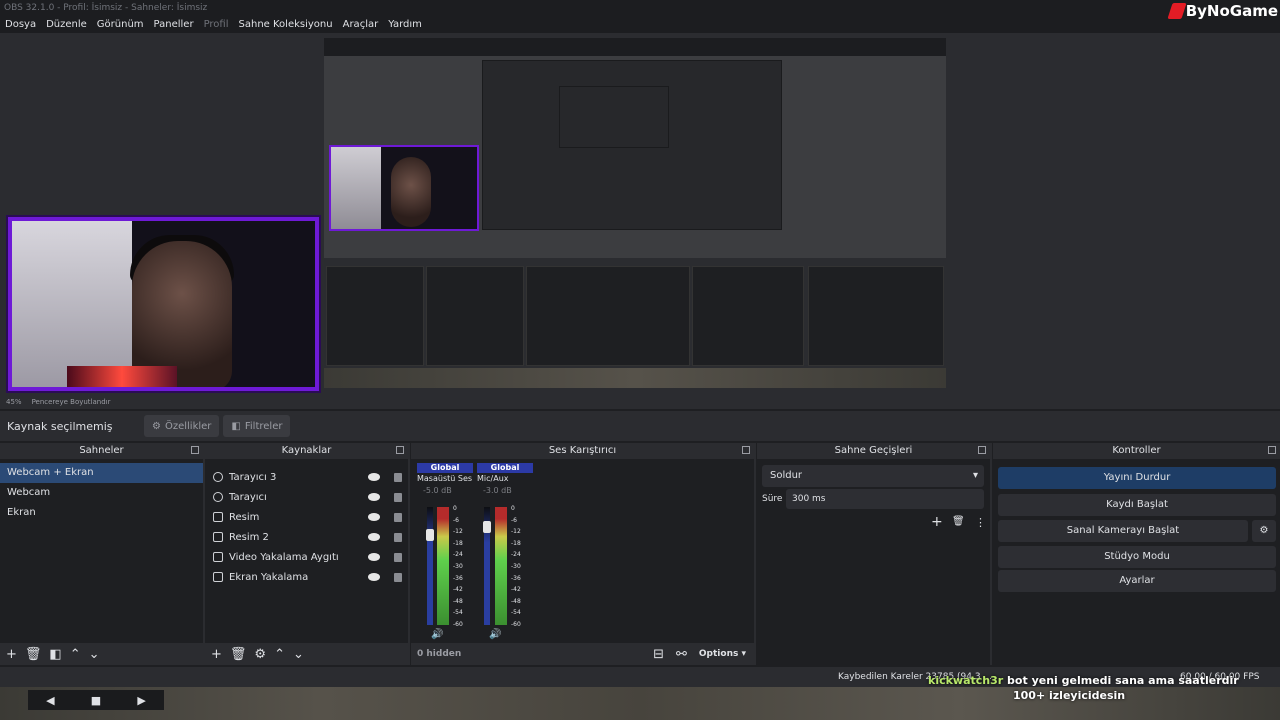 Image resolution: width=1280 pixels, height=720 pixels. Describe the element at coordinates (1264, 531) in the screenshot. I see `virtualcam-settings-button: ⚙` at that location.